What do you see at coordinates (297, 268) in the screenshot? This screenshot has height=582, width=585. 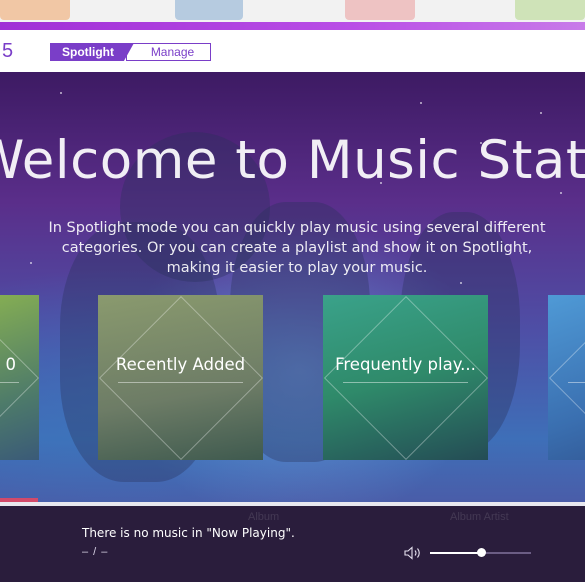 I see `description-line: making it easier to play your music.` at bounding box center [297, 268].